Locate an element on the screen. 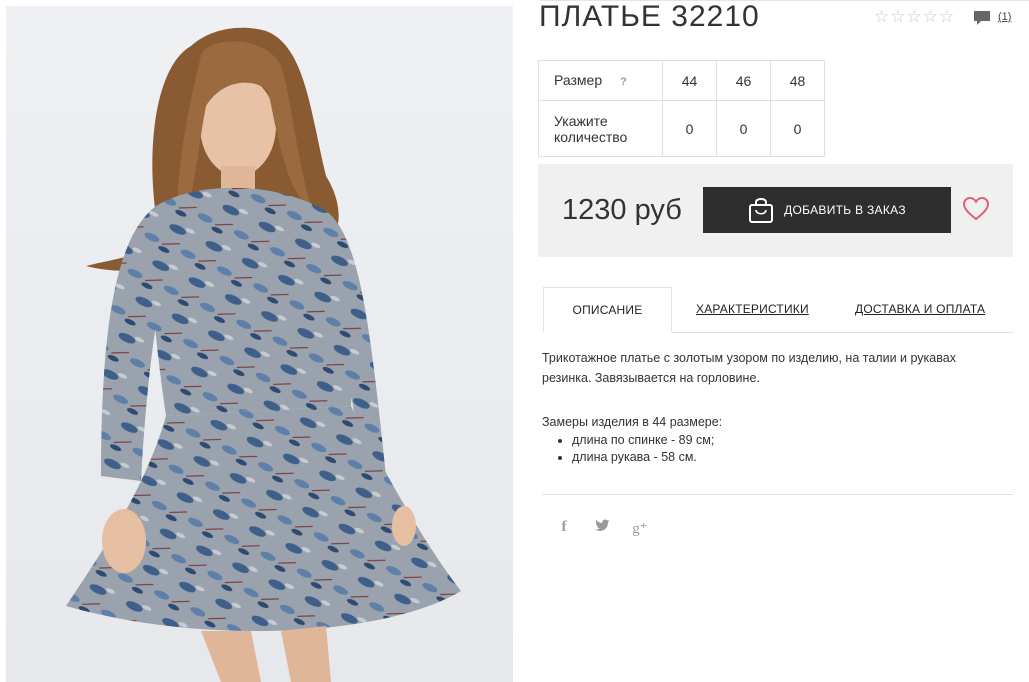  list-item: длина рукава - 58 см. is located at coordinates (787, 457).